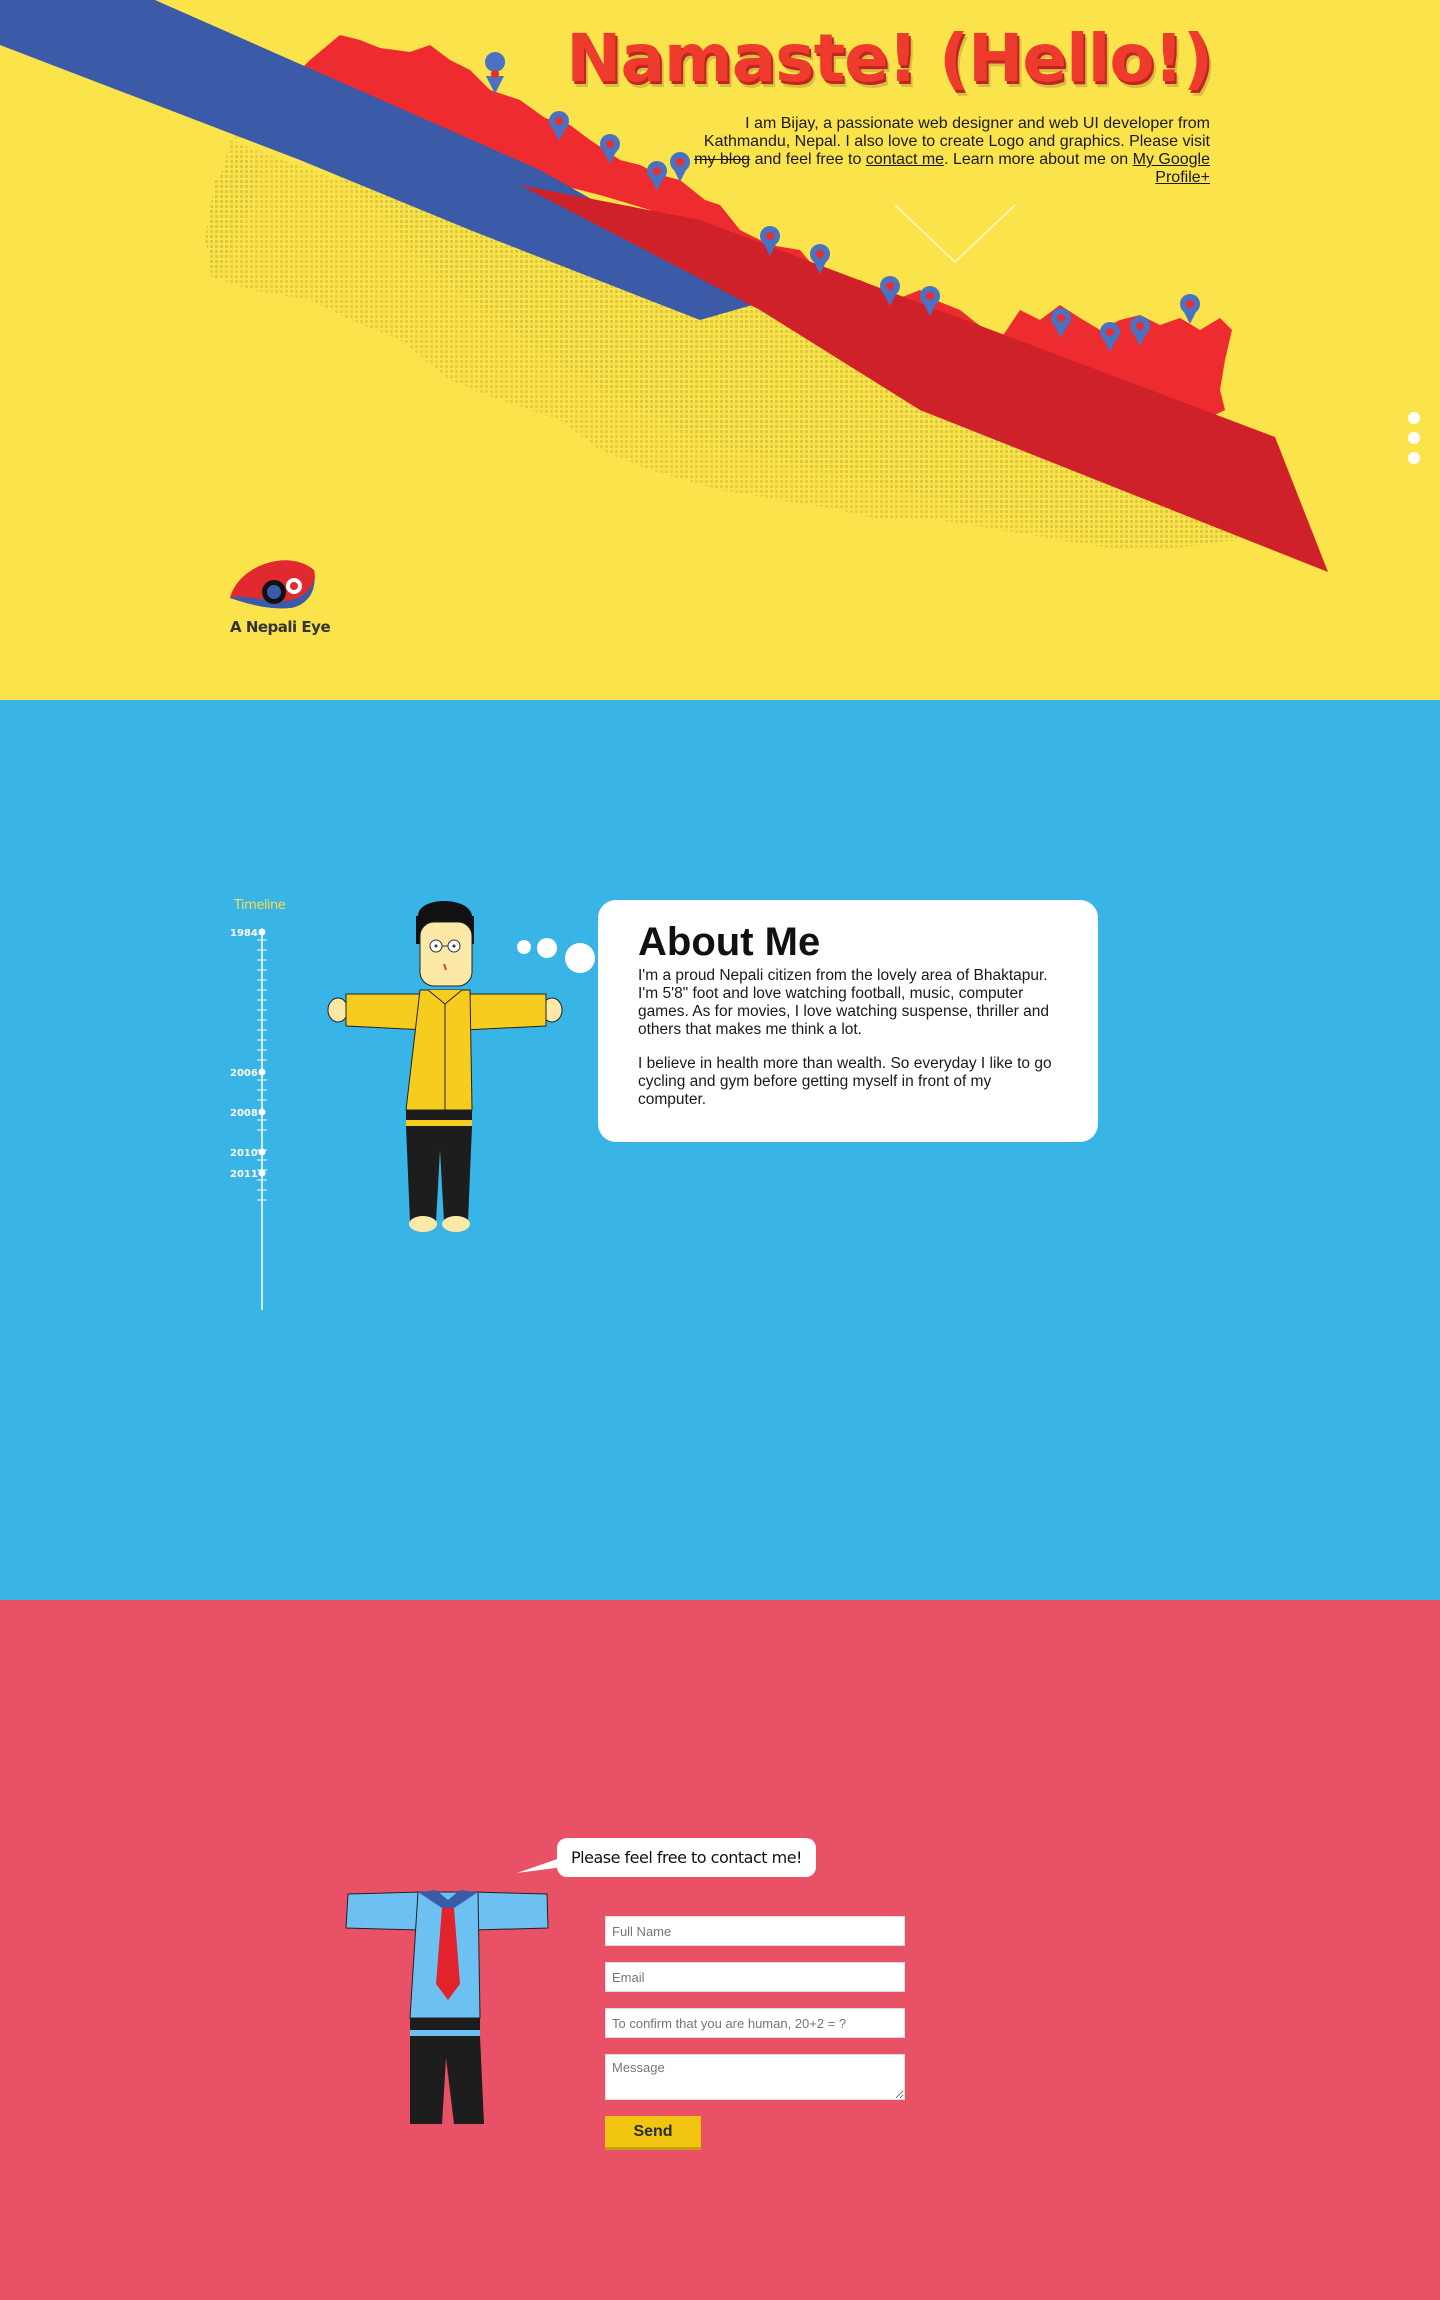  I want to click on google-profile-link: My Google Profile+, so click(1171, 168).